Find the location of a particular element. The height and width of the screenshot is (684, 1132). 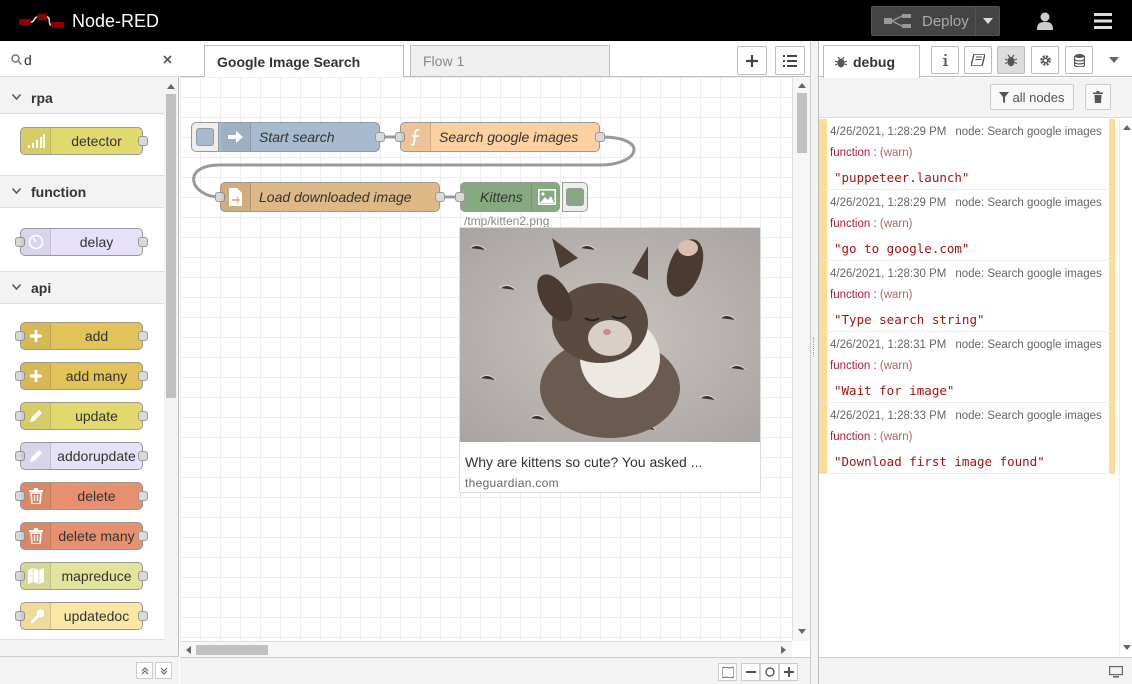

navigator-button is located at coordinates (727, 672).